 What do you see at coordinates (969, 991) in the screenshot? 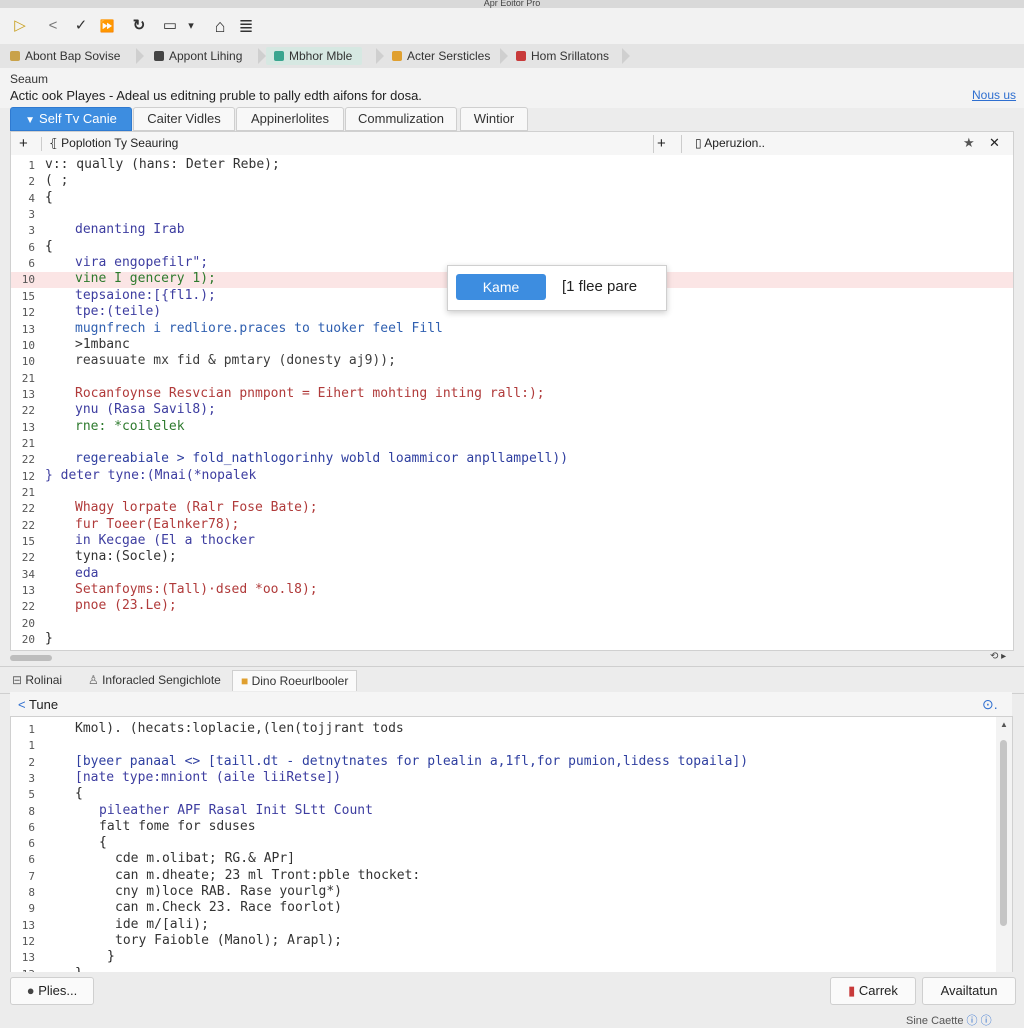
I see `apply-button: Availtatun` at bounding box center [969, 991].